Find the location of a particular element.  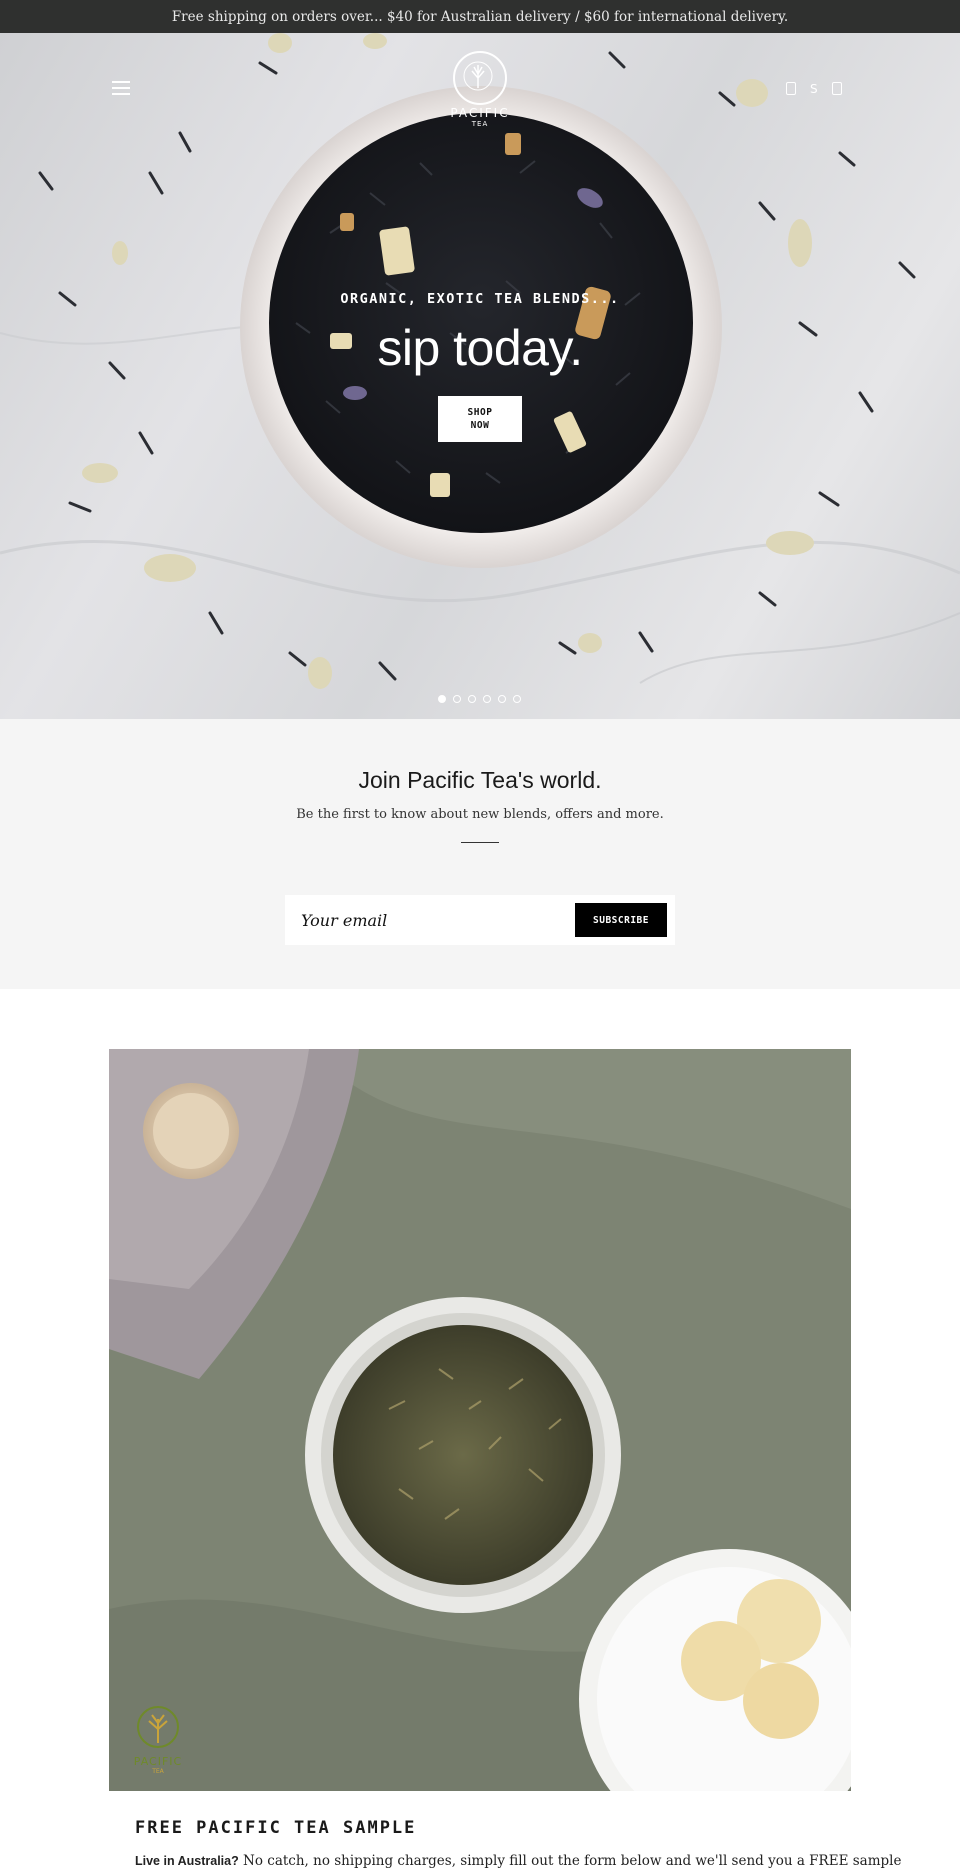

hero-title: sip today. is located at coordinates (480, 348).